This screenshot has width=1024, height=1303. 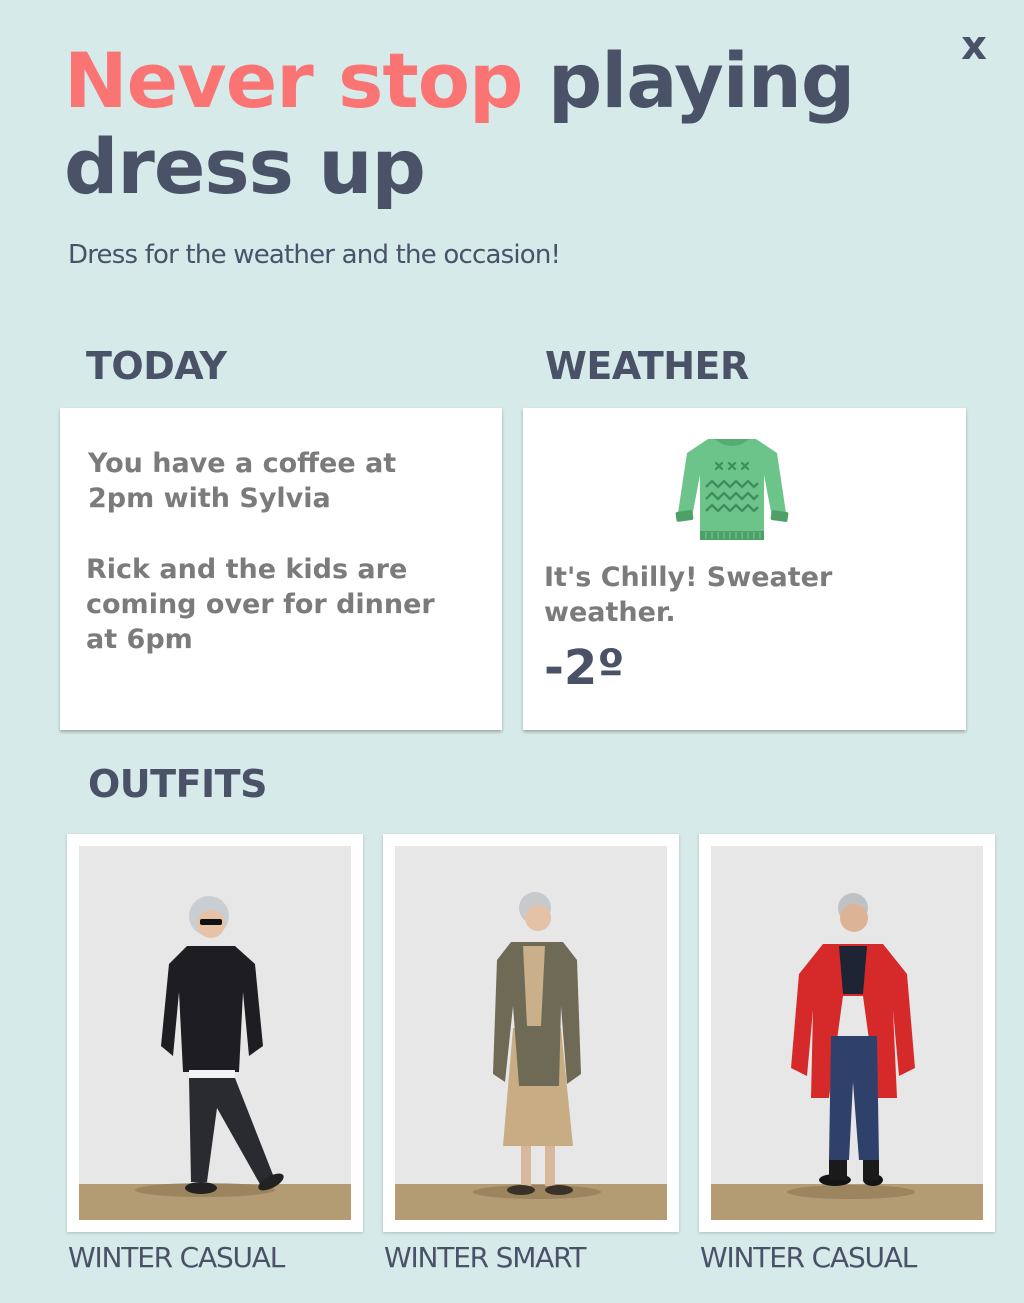 I want to click on weather-description: It's Chilly! Sweater weather., so click(x=688, y=595).